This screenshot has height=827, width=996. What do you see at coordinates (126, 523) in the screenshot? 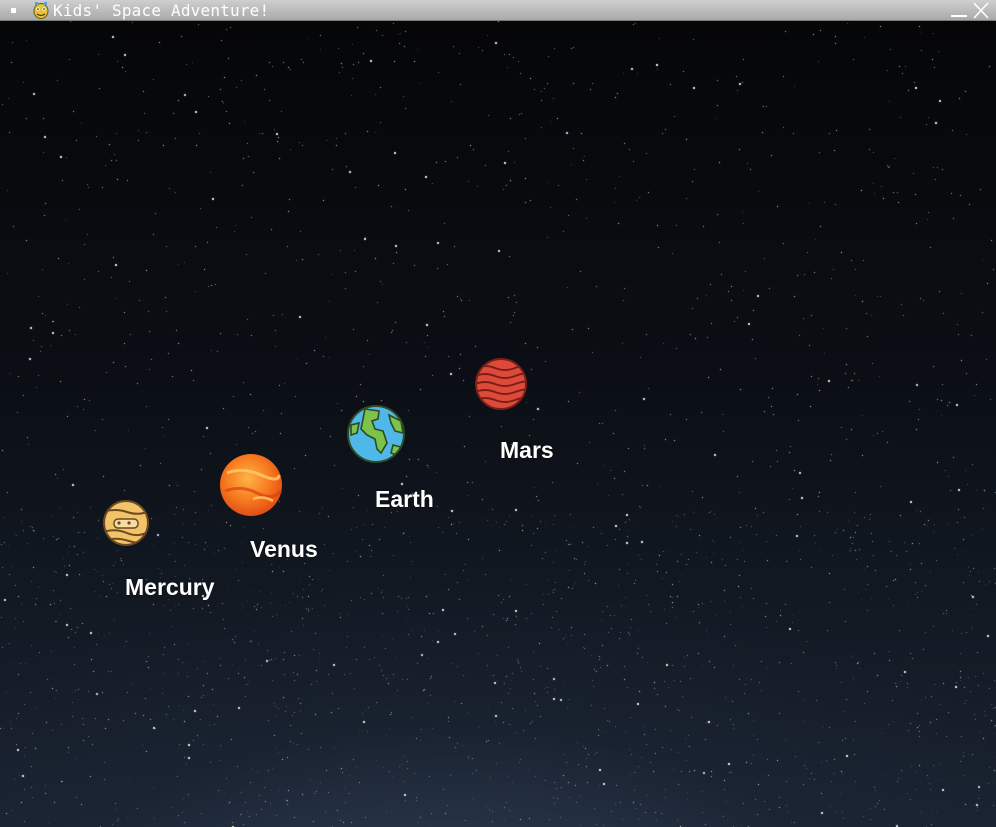
I see `mercury-icon` at bounding box center [126, 523].